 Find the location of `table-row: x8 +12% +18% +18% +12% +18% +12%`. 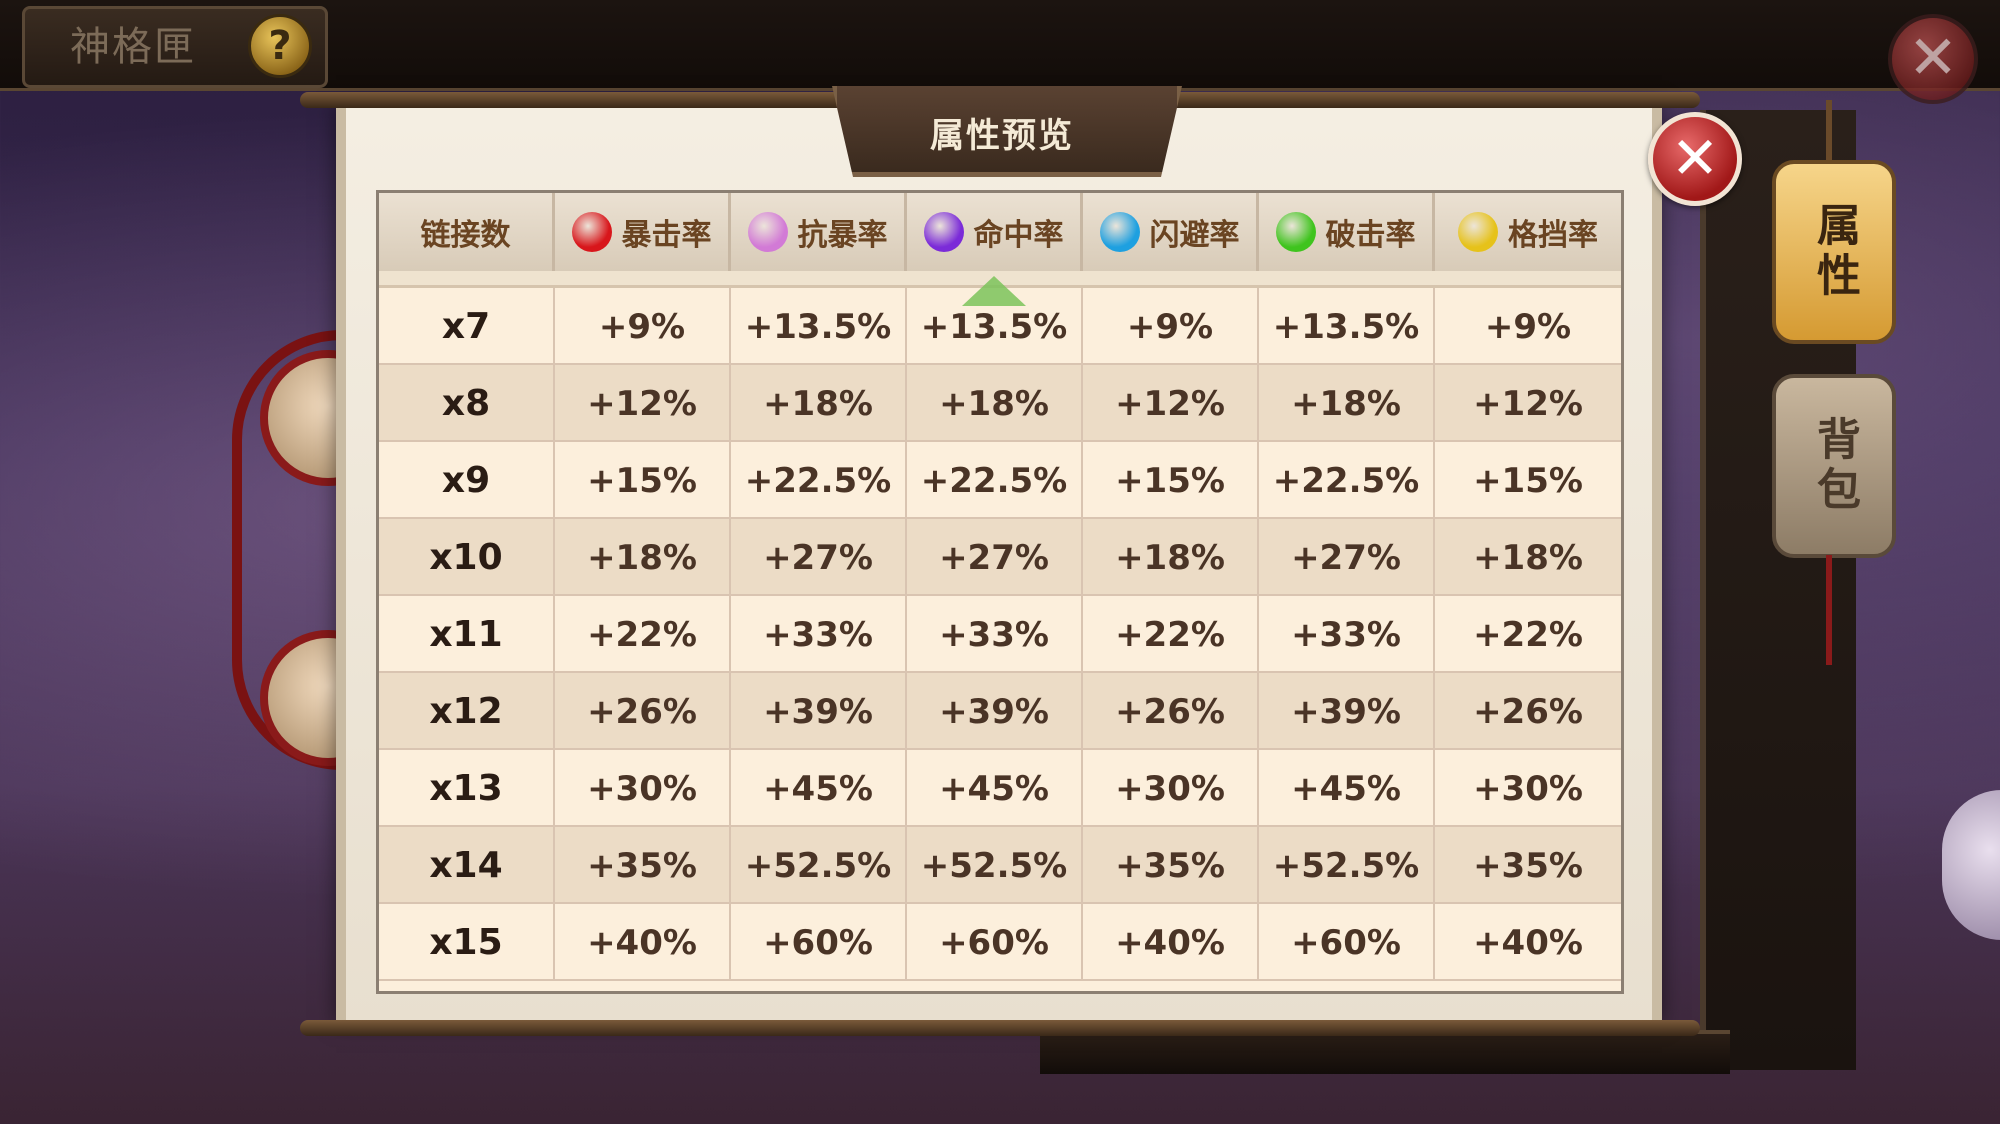

table-row: x8 +12% +18% +18% +12% +18% +12% is located at coordinates (1000, 403).